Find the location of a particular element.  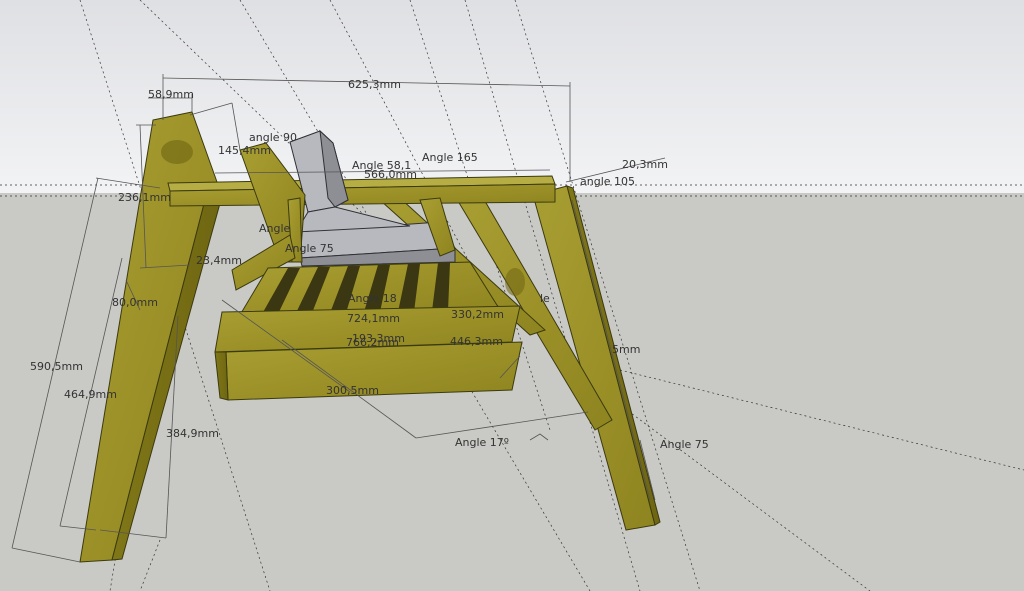

dim-58: 58,9mm is located at coordinates (171, 94).